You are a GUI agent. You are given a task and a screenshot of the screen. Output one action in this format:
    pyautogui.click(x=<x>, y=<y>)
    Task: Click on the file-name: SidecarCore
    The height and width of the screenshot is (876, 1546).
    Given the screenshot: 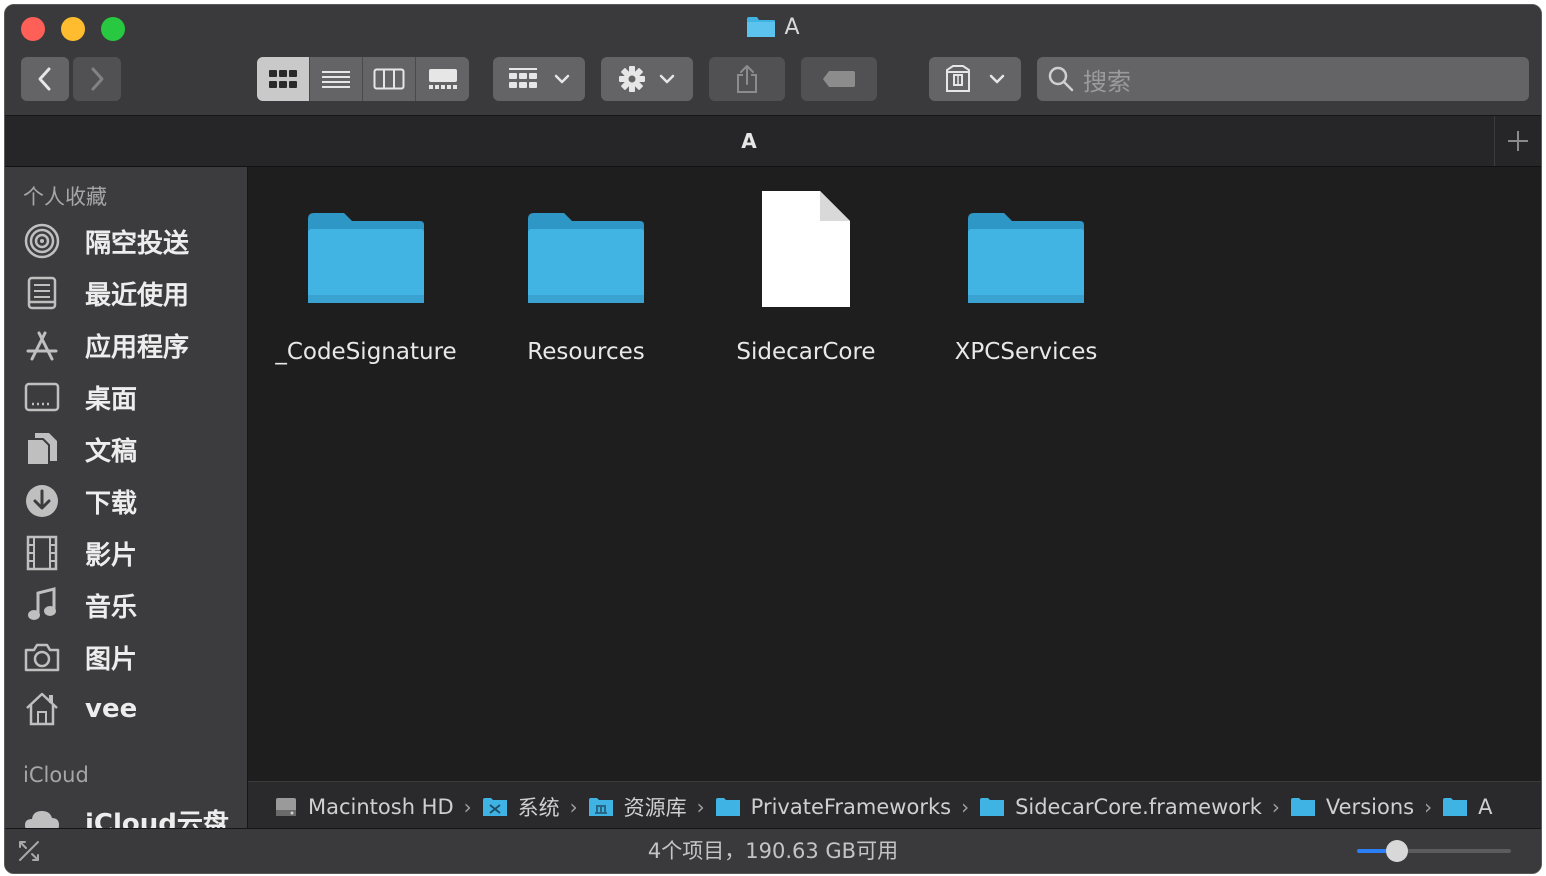 What is the action you would take?
    pyautogui.click(x=806, y=352)
    